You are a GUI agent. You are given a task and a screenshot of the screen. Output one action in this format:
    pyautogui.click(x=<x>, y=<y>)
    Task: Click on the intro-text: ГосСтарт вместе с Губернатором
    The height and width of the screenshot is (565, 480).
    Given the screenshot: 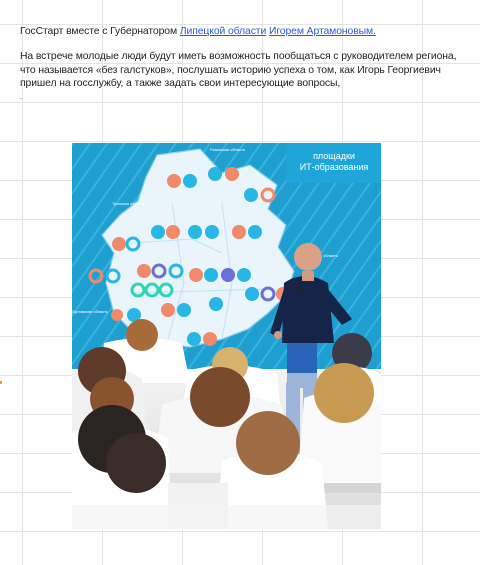 What is the action you would take?
    pyautogui.click(x=98, y=31)
    